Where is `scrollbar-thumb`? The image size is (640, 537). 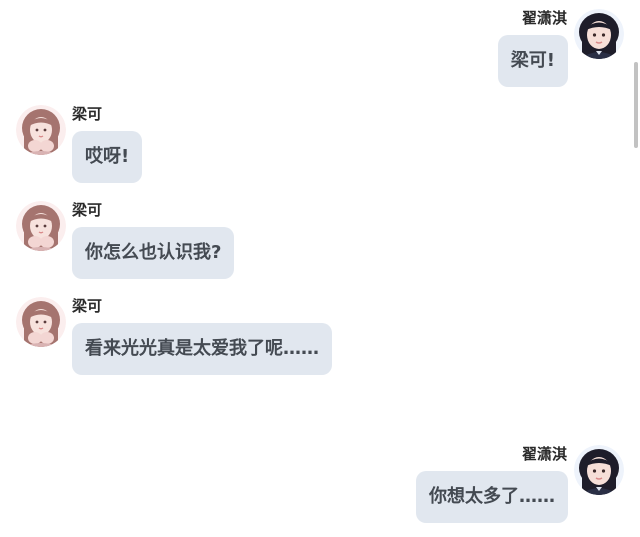
scrollbar-thumb is located at coordinates (636, 105).